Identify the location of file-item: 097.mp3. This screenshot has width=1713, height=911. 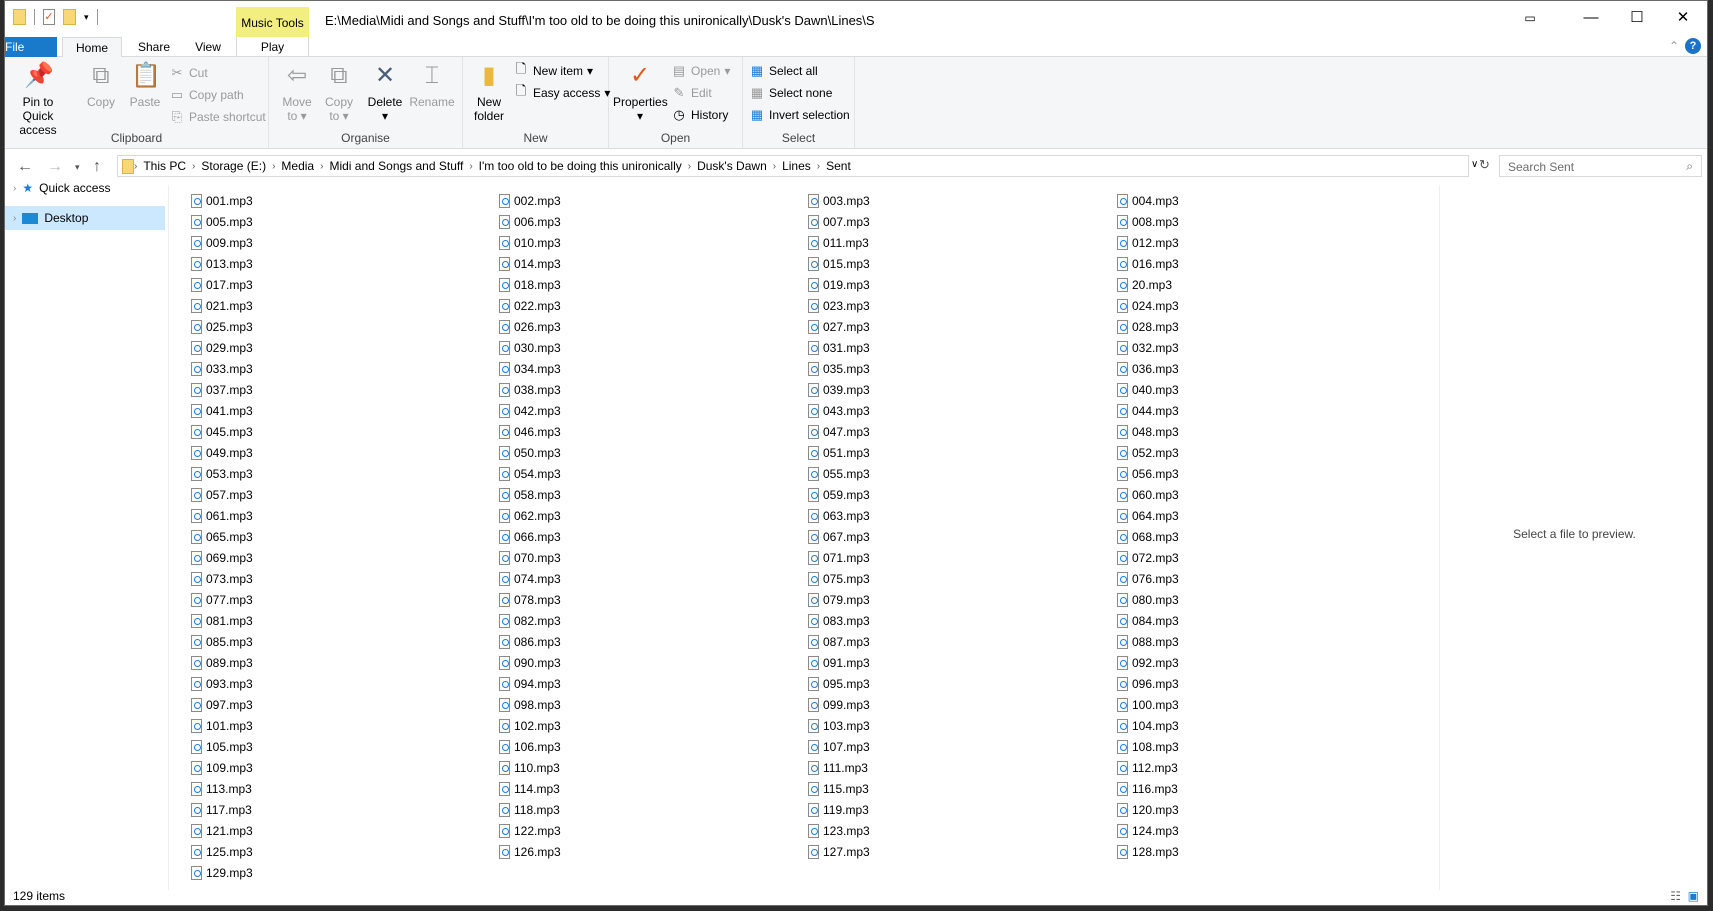
(222, 705).